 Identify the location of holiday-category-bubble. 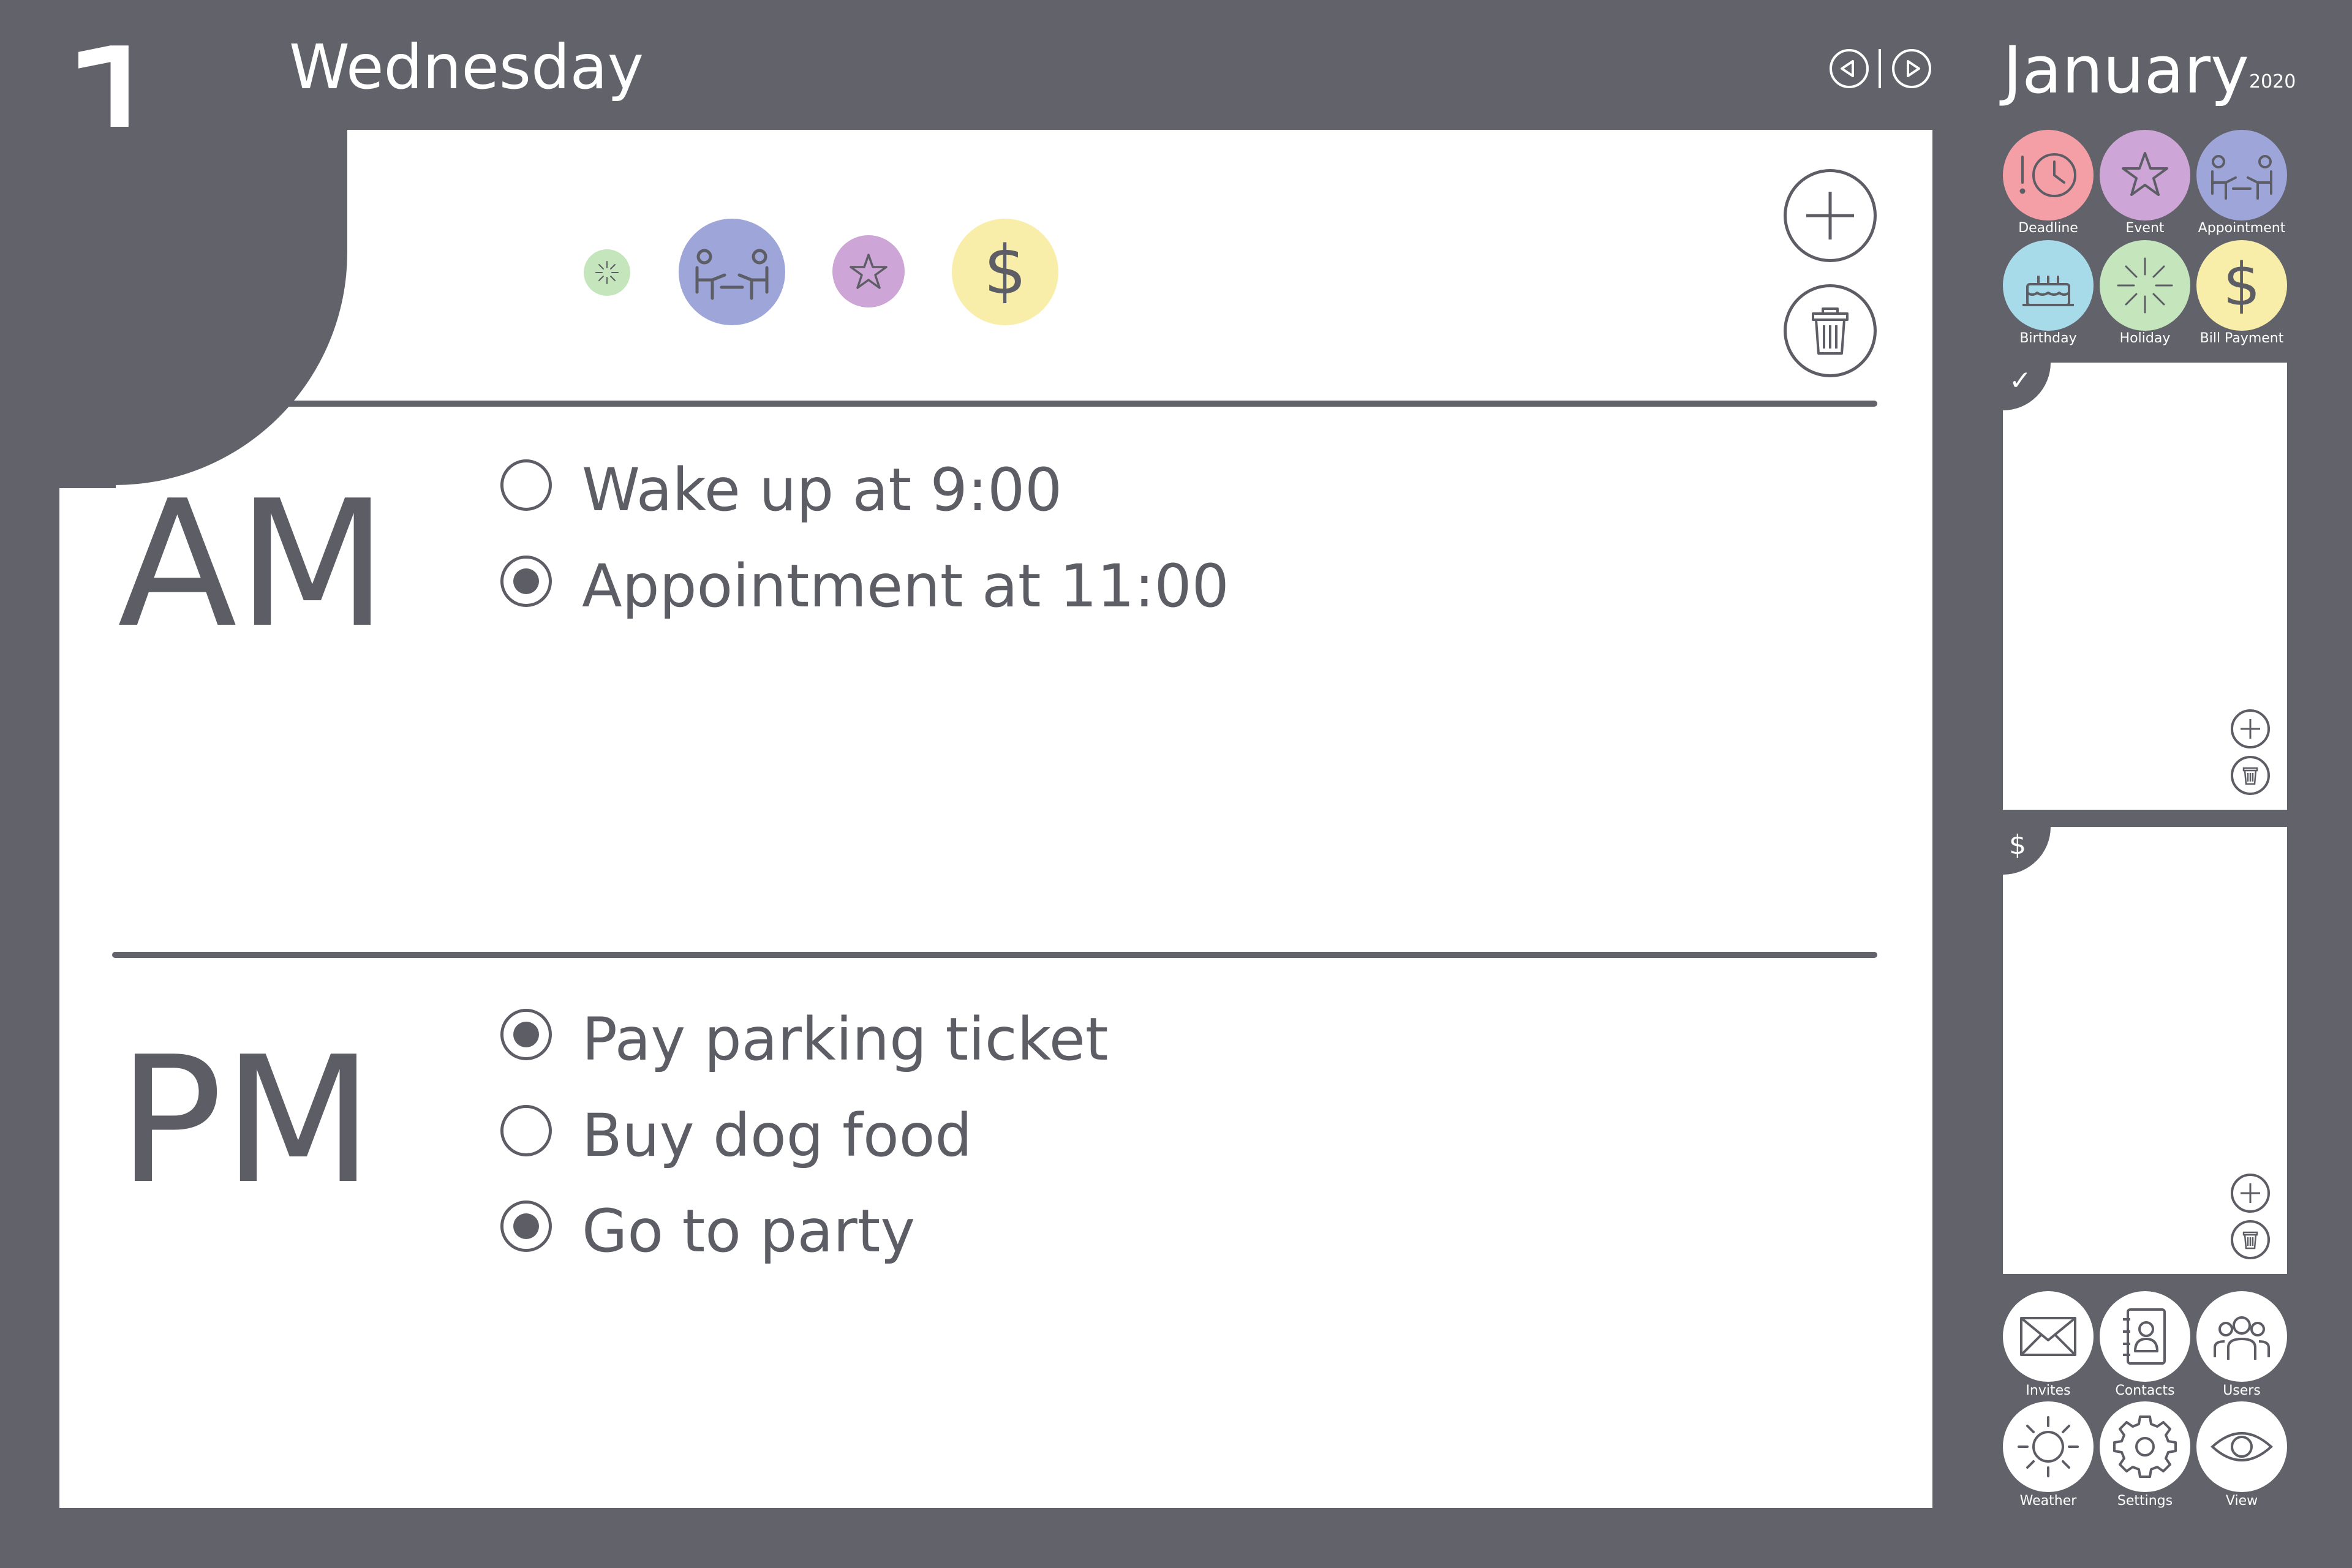
(607, 273).